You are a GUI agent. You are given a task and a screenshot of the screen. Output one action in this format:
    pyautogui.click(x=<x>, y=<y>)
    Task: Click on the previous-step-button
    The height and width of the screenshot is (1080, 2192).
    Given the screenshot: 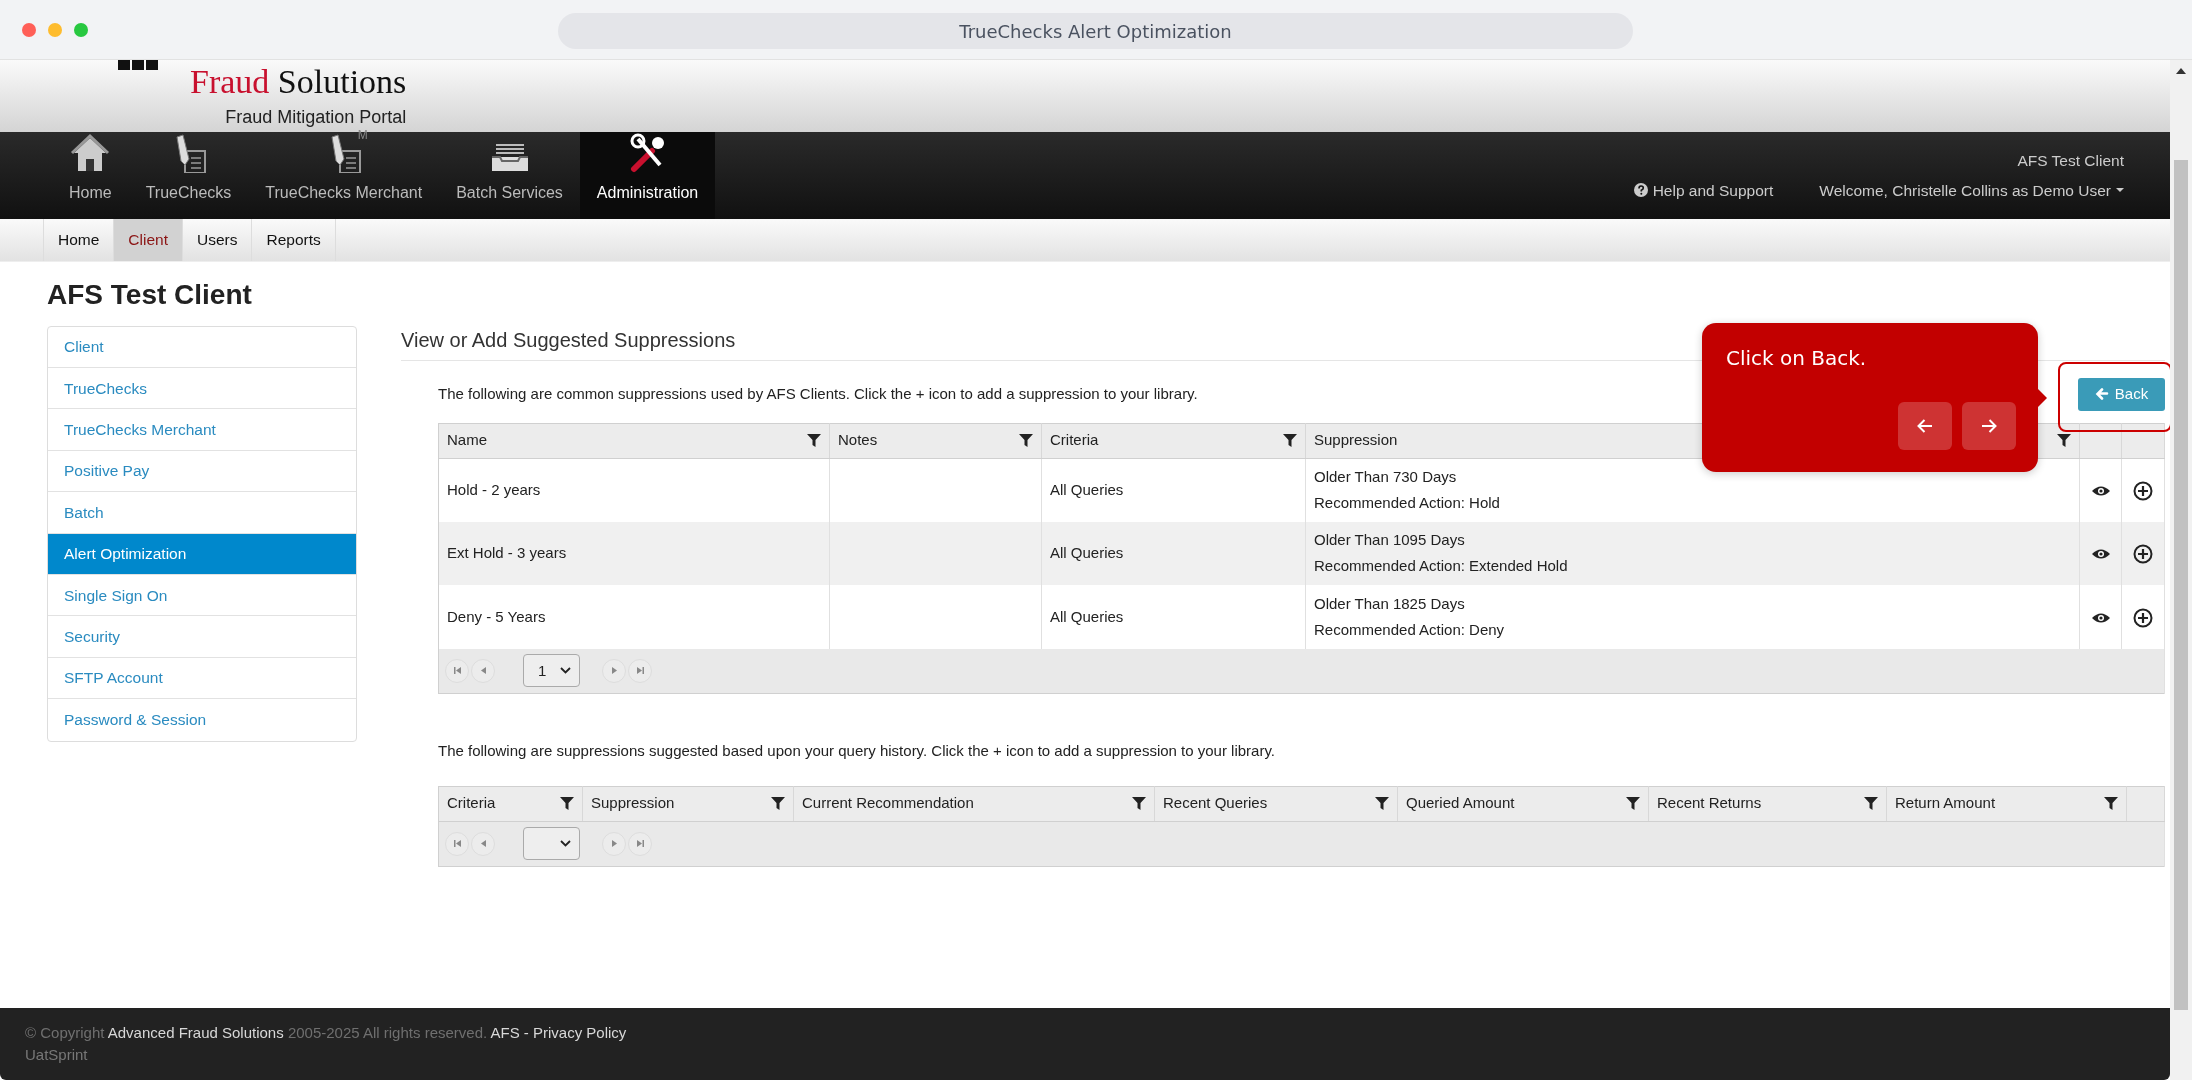 What is the action you would take?
    pyautogui.click(x=1925, y=425)
    